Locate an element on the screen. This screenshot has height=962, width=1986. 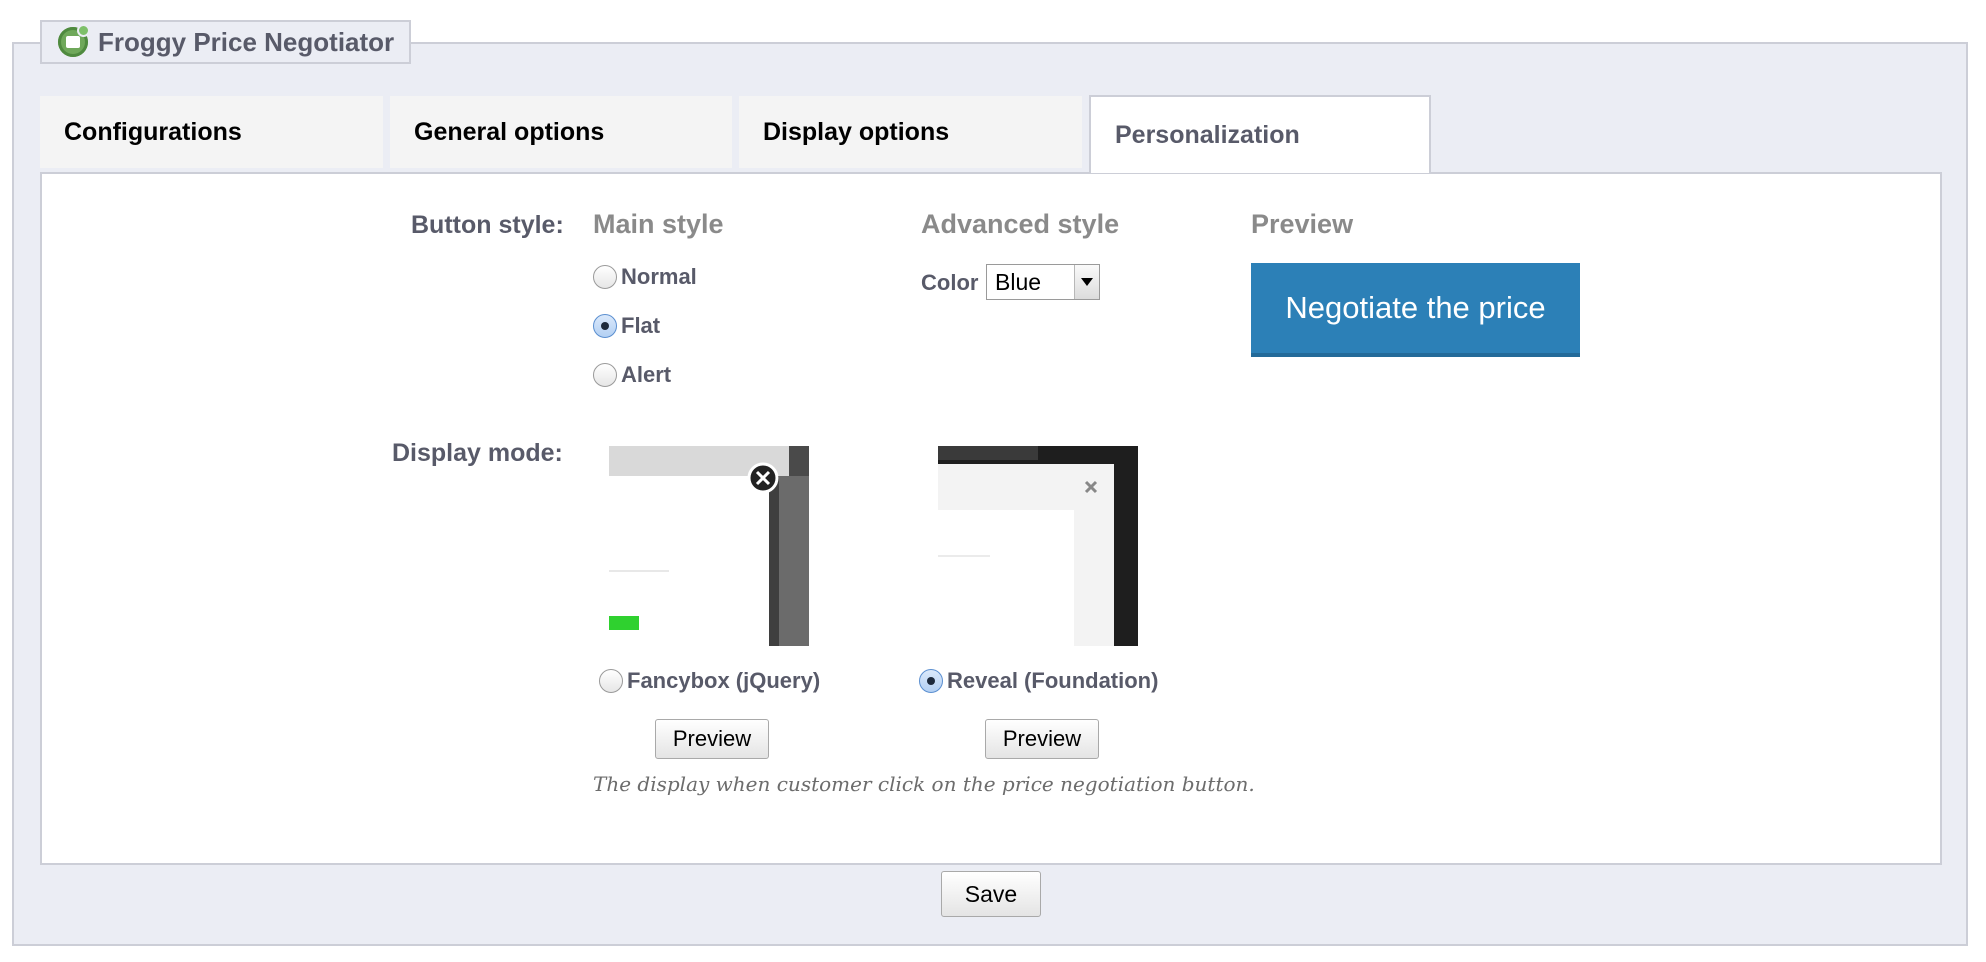
save-button: Save is located at coordinates (991, 894).